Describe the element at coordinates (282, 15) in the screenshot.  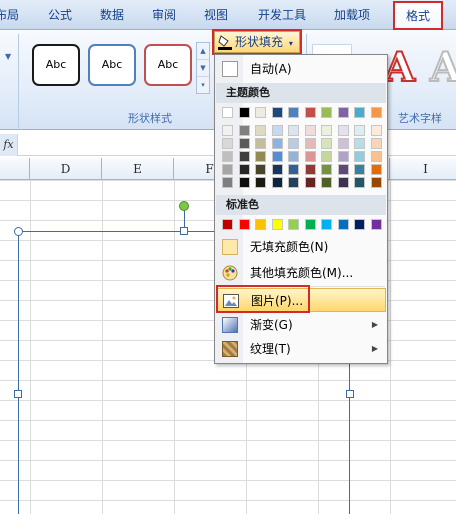
I see `tab-developer: 开发工具` at that location.